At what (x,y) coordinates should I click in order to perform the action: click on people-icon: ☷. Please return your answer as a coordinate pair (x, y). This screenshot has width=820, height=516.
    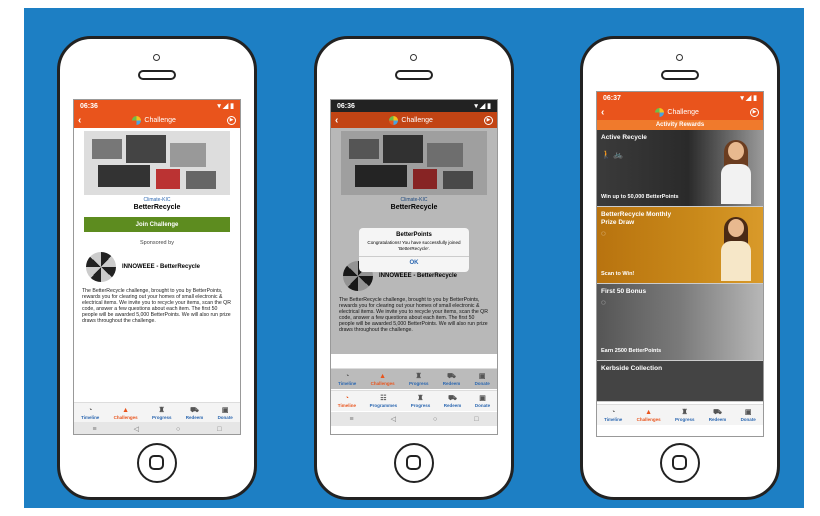
    Looking at the image, I should click on (383, 398).